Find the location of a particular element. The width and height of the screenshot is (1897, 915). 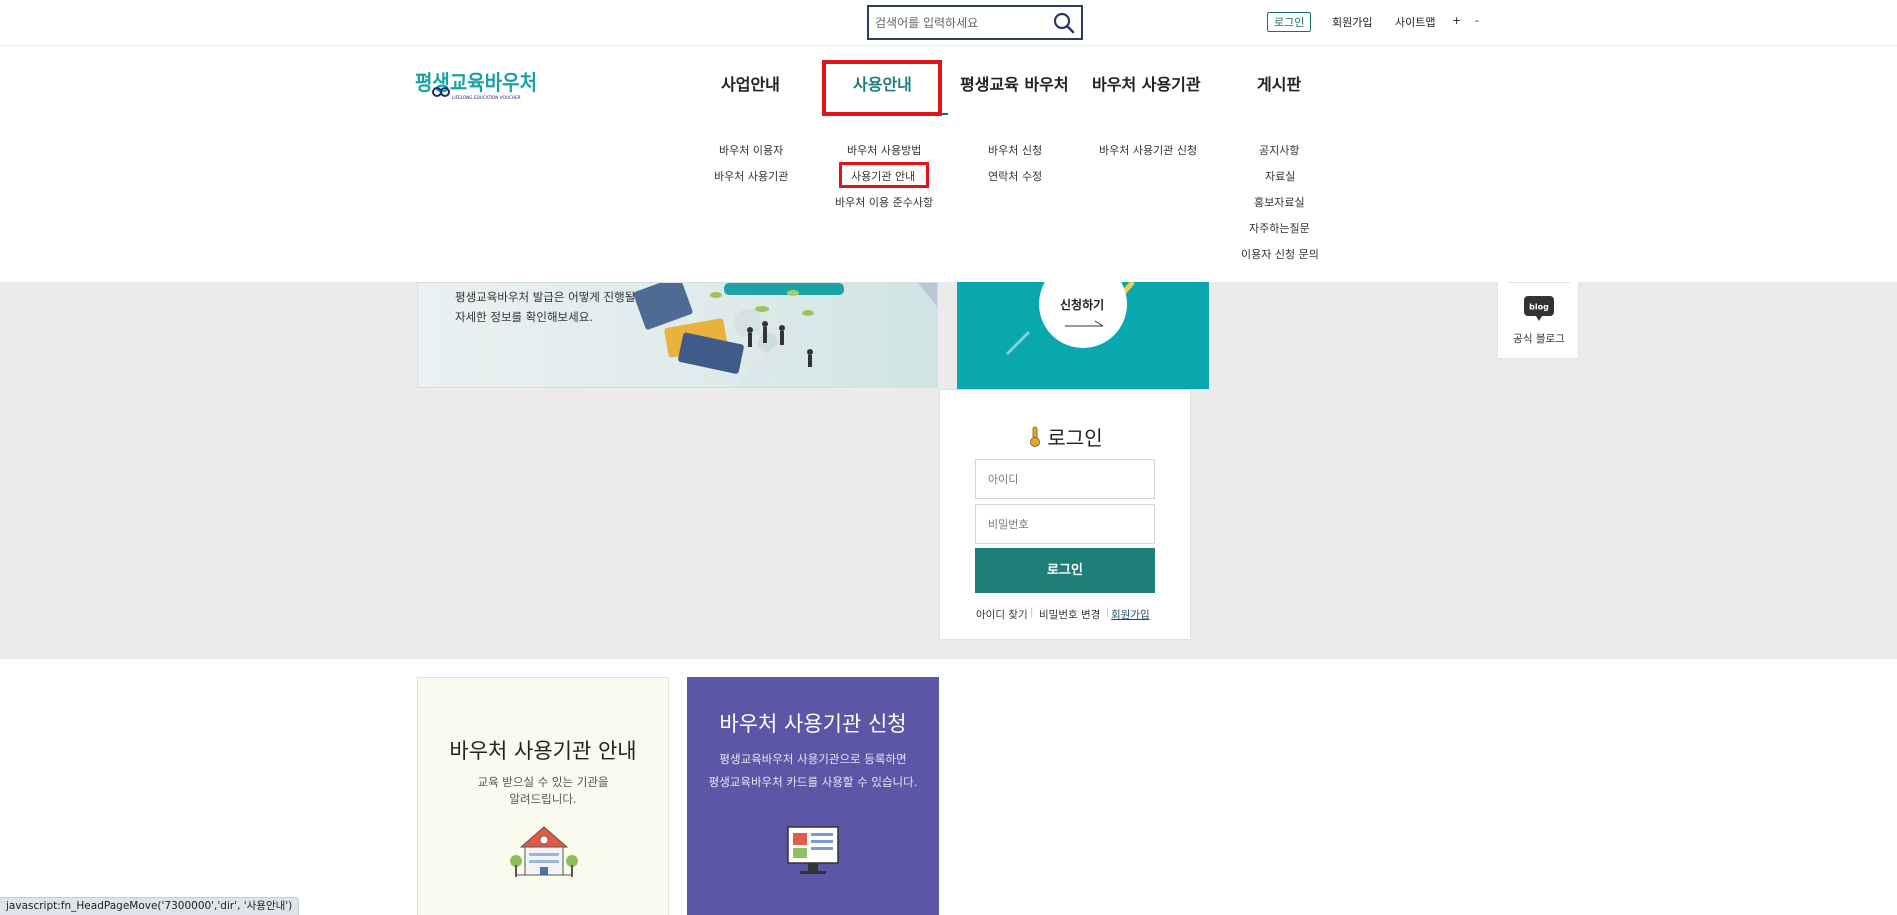

svg-text: blog is located at coordinates (1539, 307).